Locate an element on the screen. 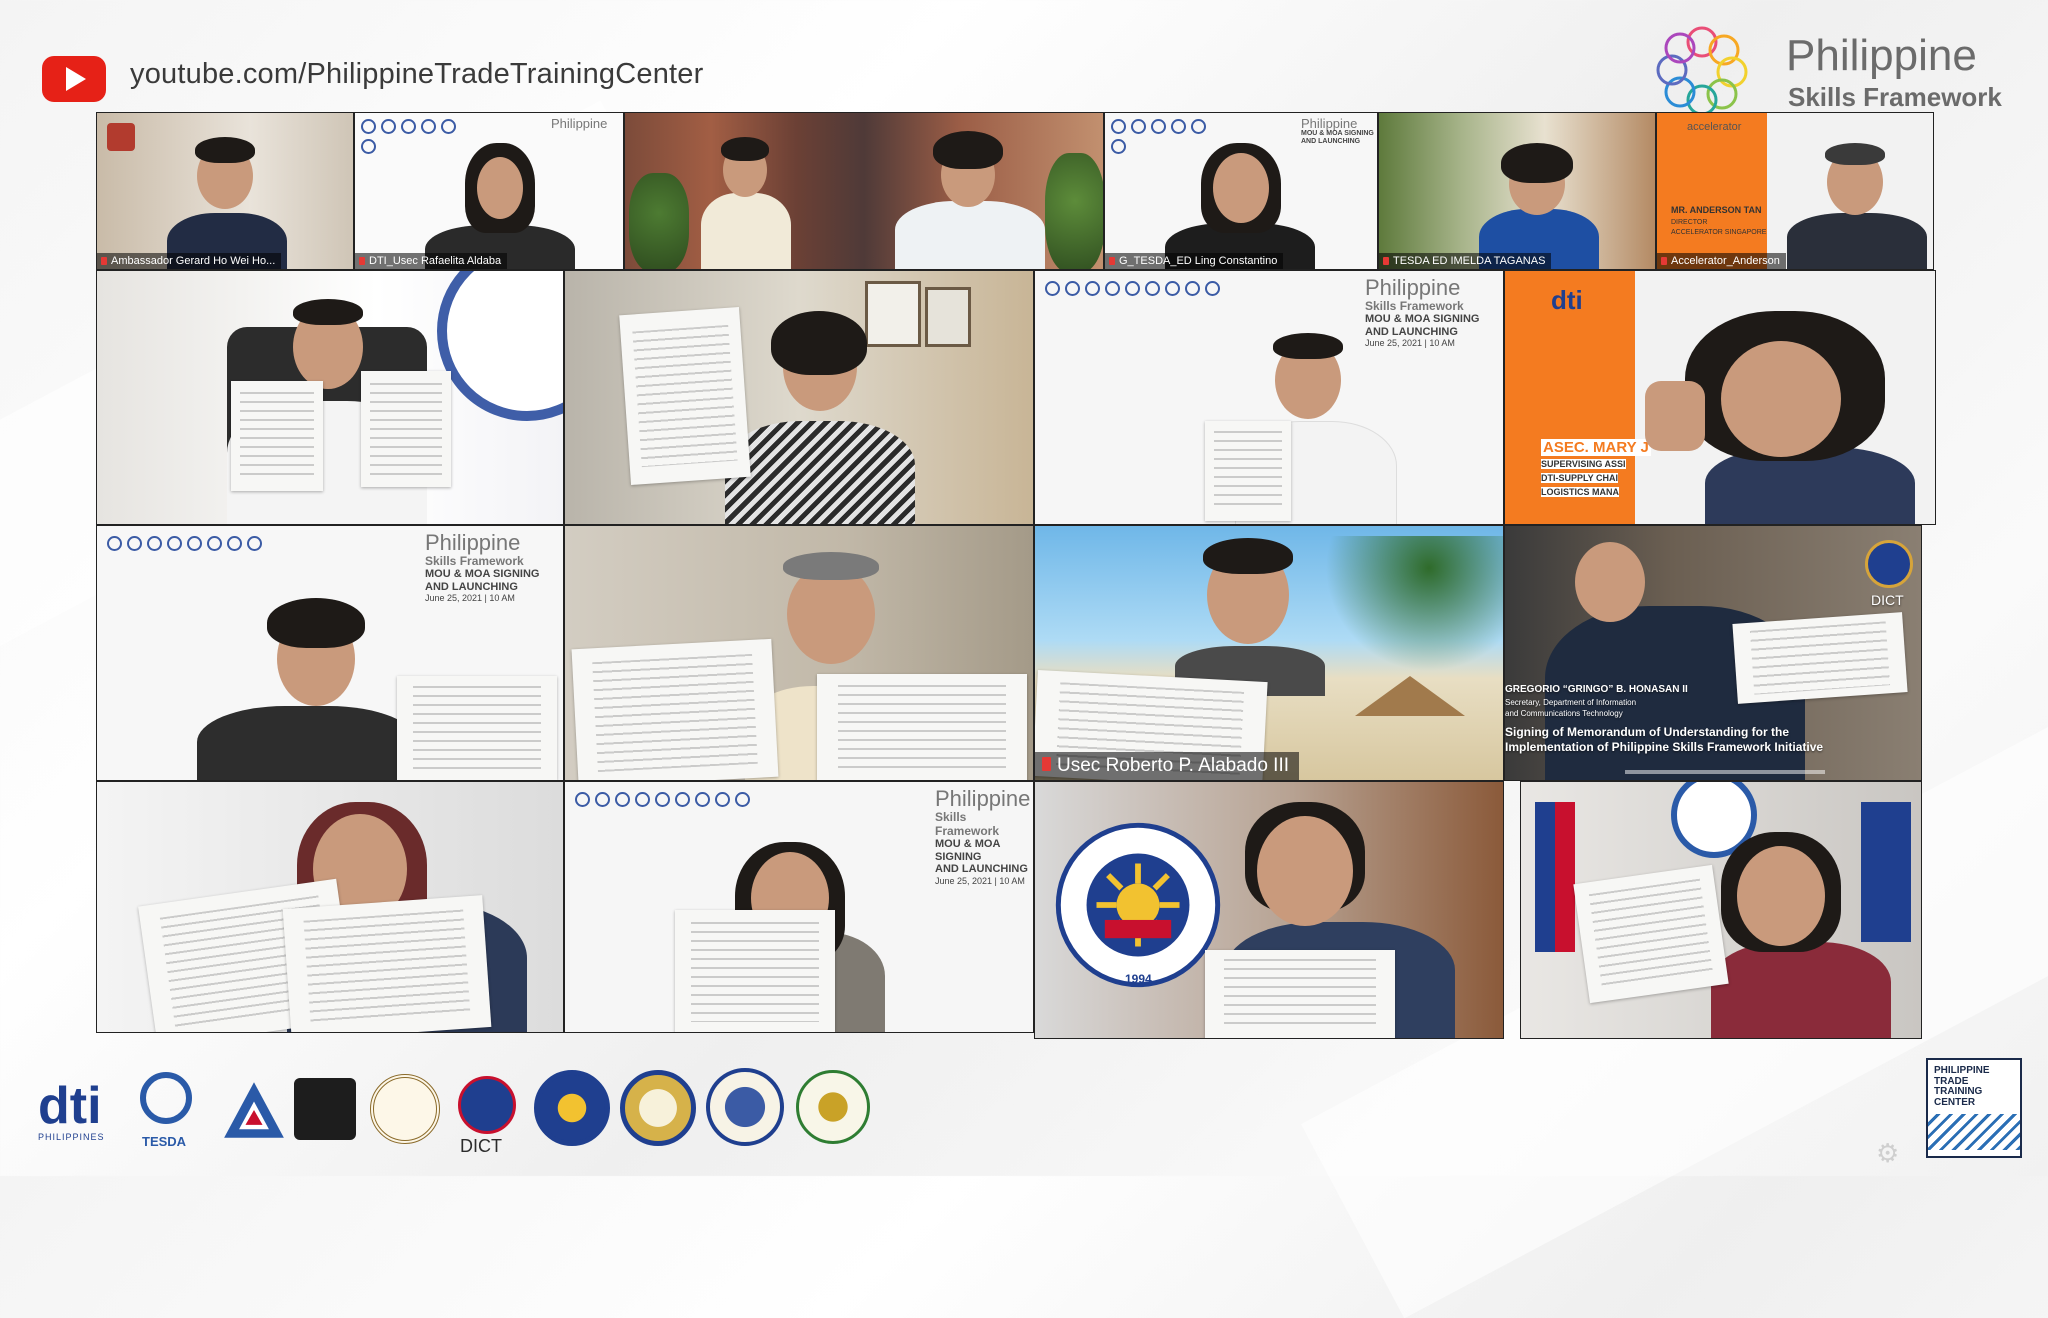 This screenshot has height=1318, width=2048. video-tile-usec-roberto: Usec Roberto P. Alabado III is located at coordinates (1269, 653).